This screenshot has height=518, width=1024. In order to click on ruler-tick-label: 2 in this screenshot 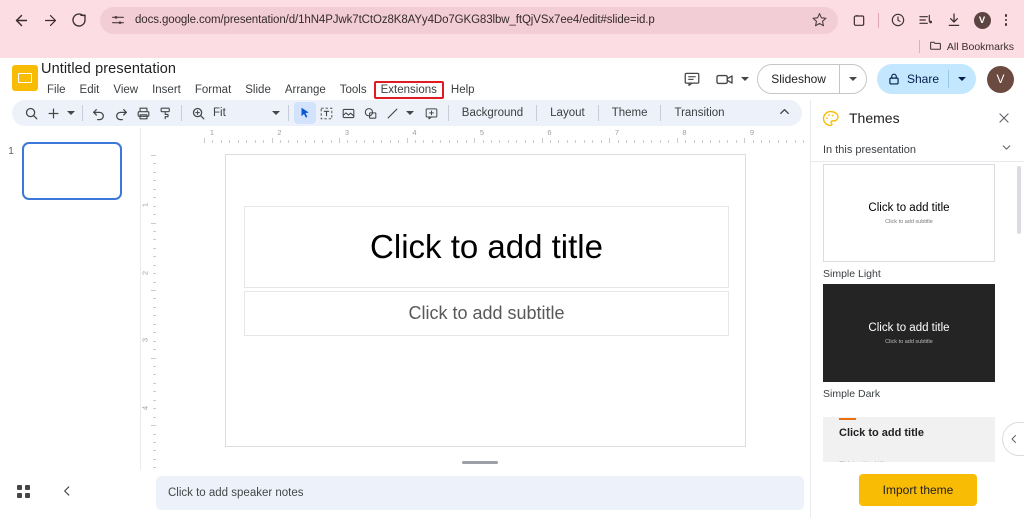, I will do `click(279, 132)`.